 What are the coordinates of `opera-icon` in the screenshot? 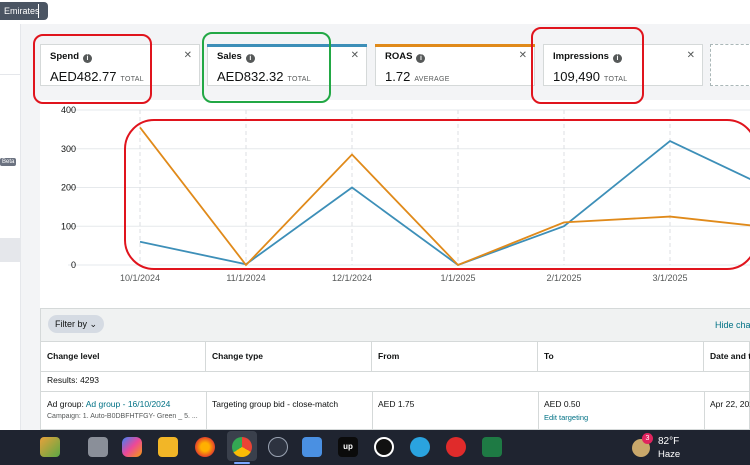 It's located at (456, 447).